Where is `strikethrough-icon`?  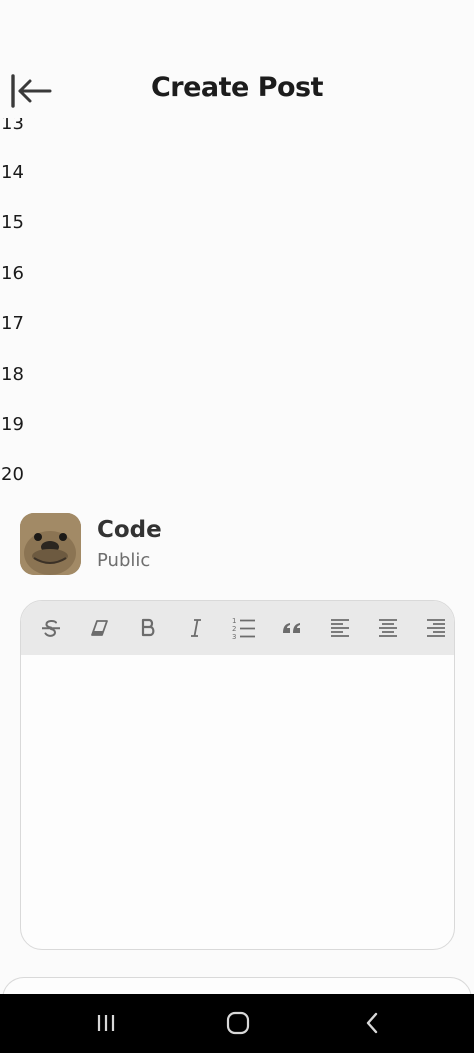
strikethrough-icon is located at coordinates (51, 628).